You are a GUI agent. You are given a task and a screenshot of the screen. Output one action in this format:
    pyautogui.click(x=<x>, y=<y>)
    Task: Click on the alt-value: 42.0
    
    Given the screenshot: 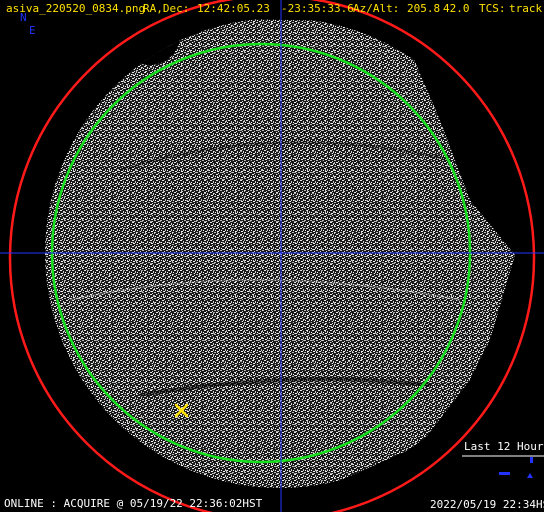 What is the action you would take?
    pyautogui.click(x=456, y=8)
    